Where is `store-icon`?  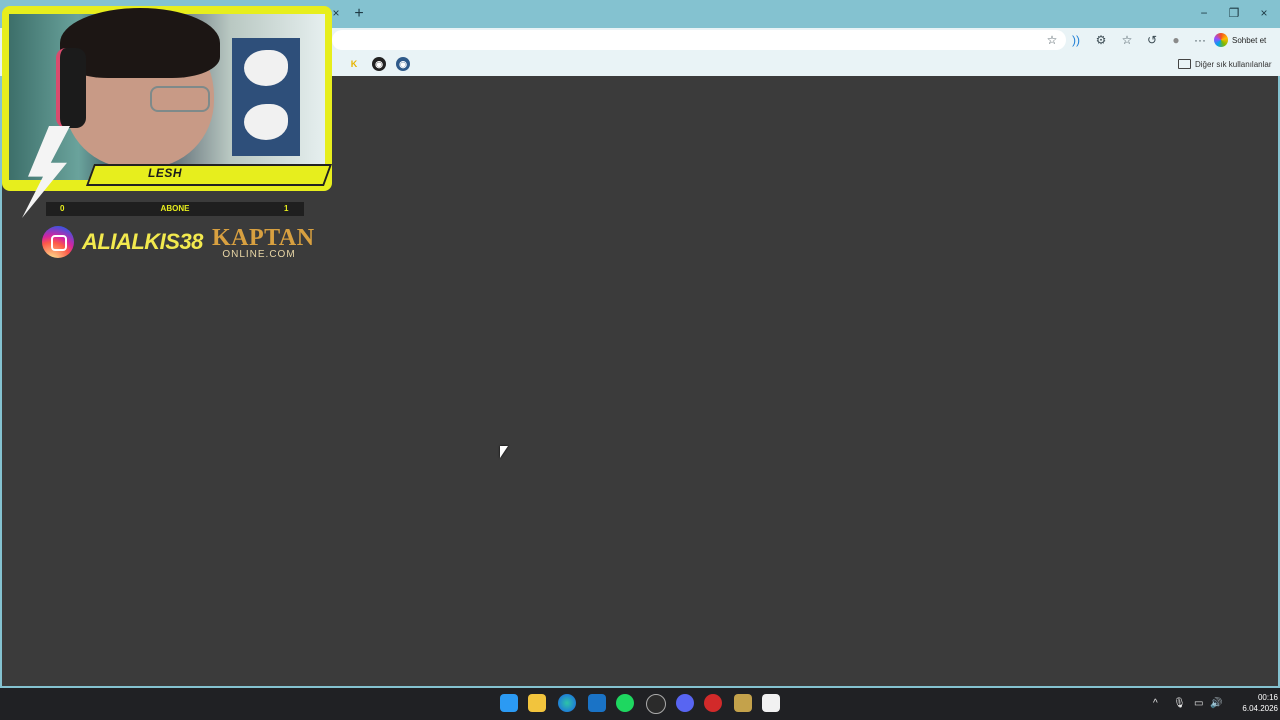
store-icon is located at coordinates (771, 703).